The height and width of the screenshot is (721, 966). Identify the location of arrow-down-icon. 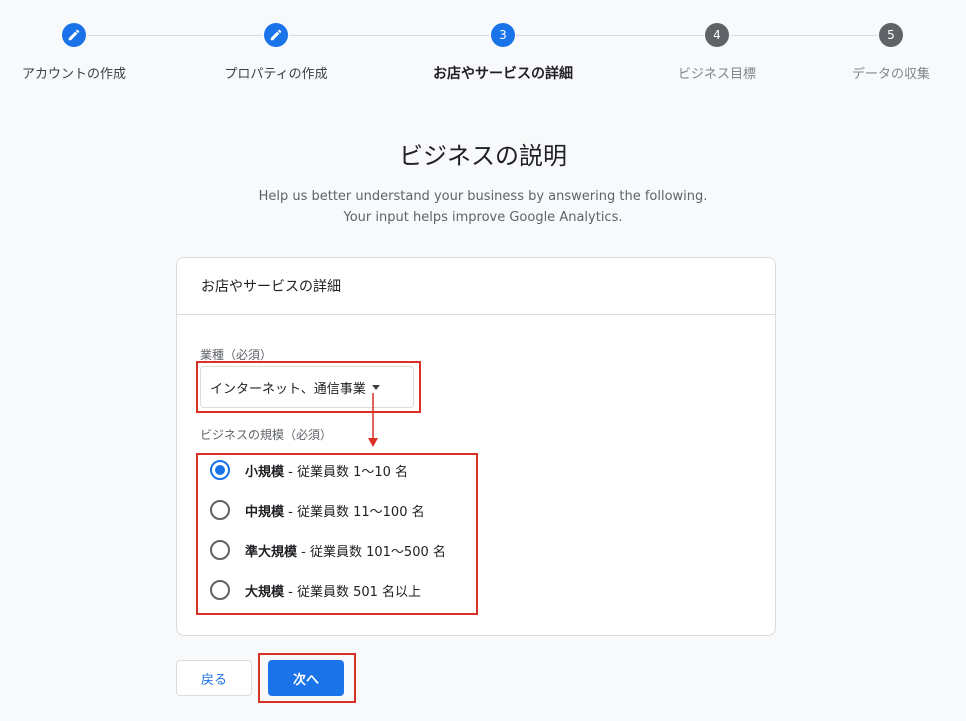
(373, 420).